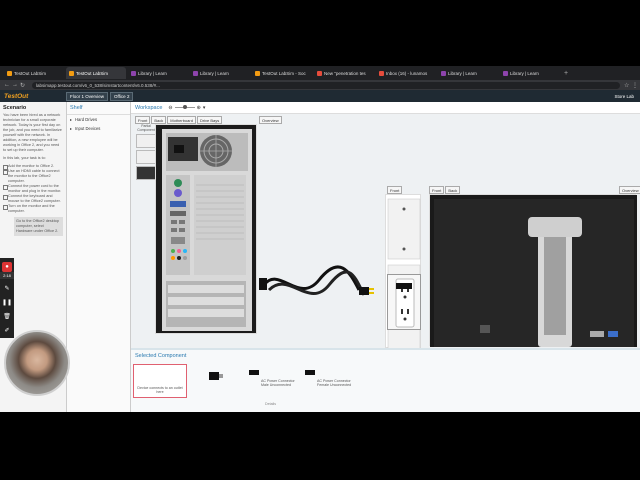  Describe the element at coordinates (199, 108) in the screenshot. I see `zoom-in-icon: ⊕` at that location.